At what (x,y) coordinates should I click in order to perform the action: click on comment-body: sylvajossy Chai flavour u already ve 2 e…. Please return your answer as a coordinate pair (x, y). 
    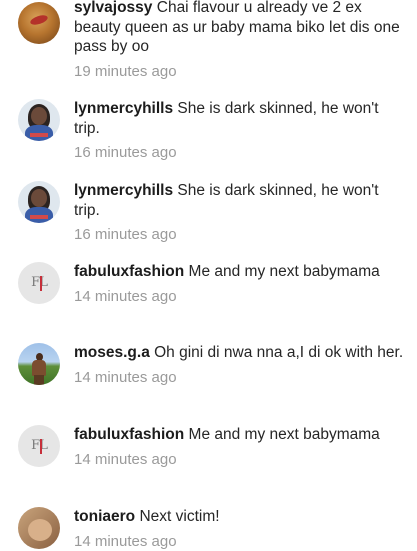
    Looking at the image, I should click on (239, 40).